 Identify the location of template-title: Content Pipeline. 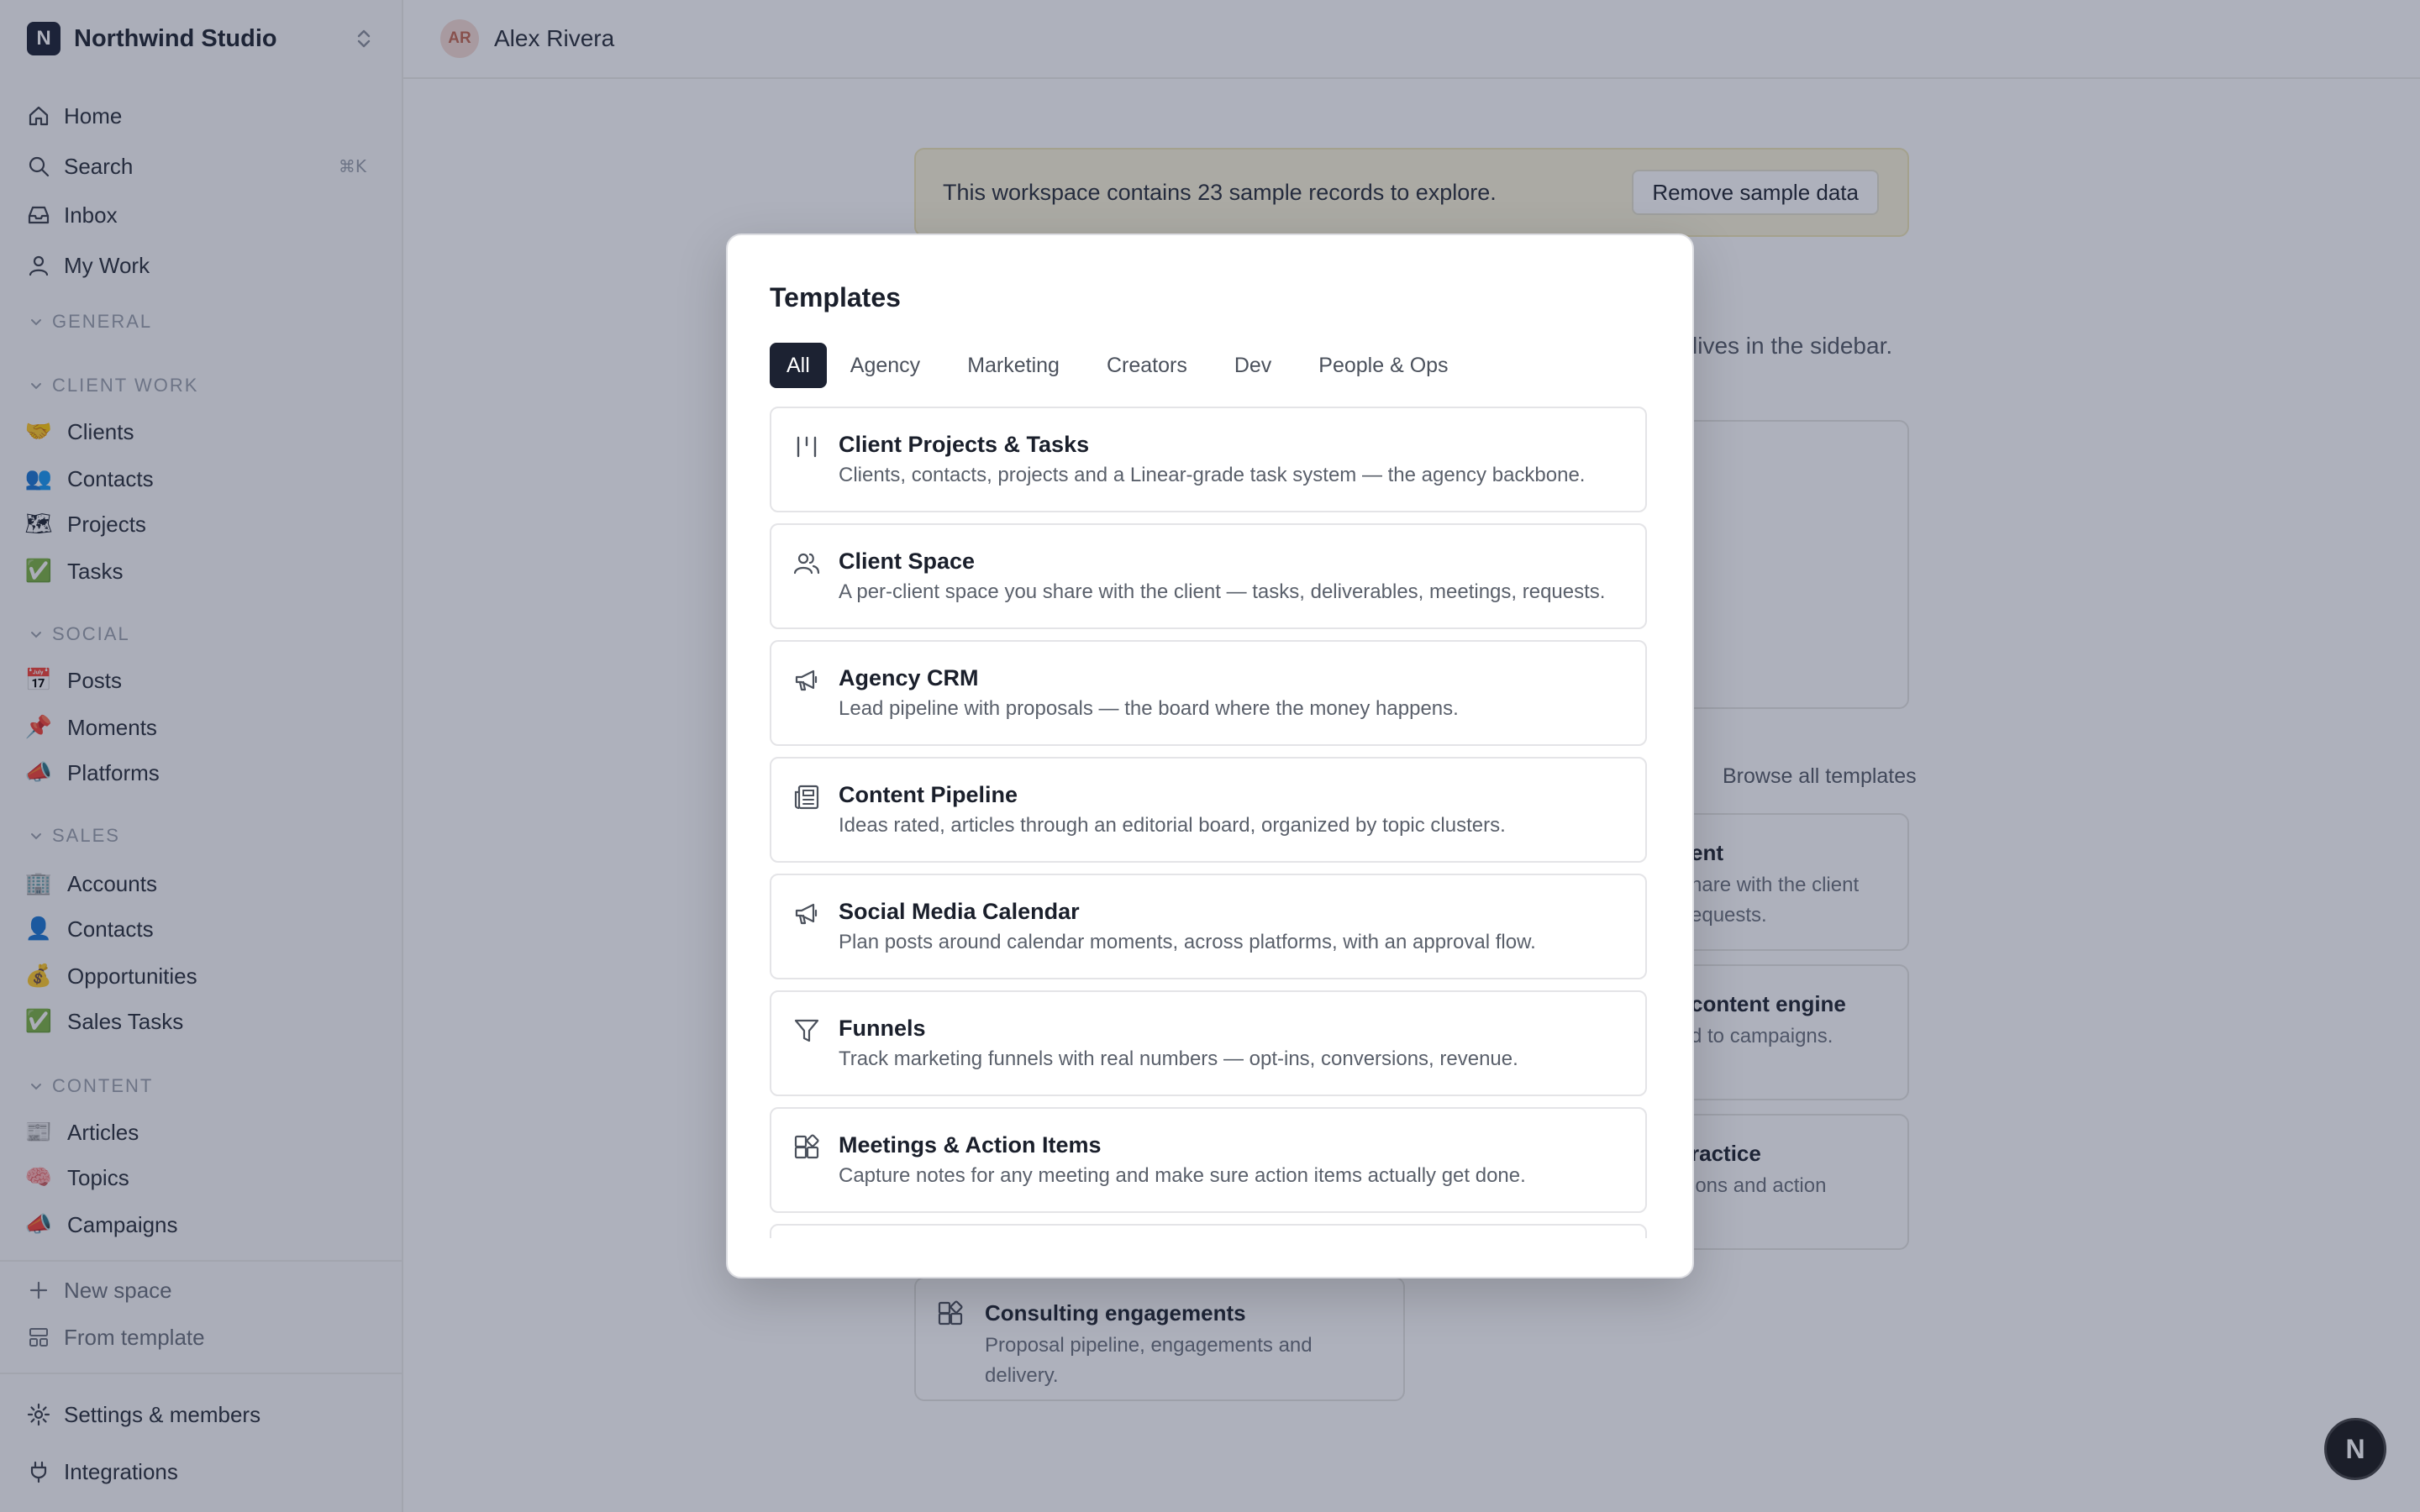
(929, 794).